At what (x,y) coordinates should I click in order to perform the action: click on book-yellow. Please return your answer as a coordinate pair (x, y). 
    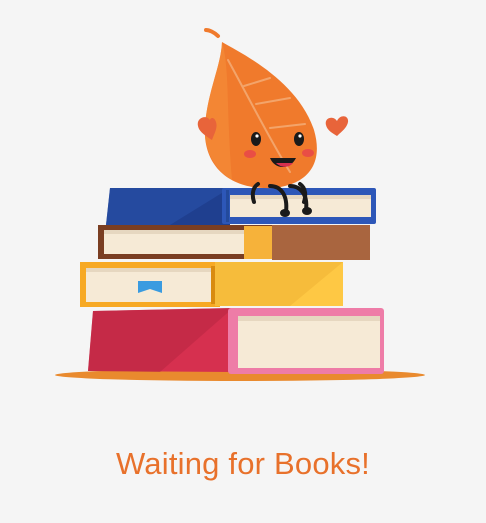
    Looking at the image, I should click on (211, 284).